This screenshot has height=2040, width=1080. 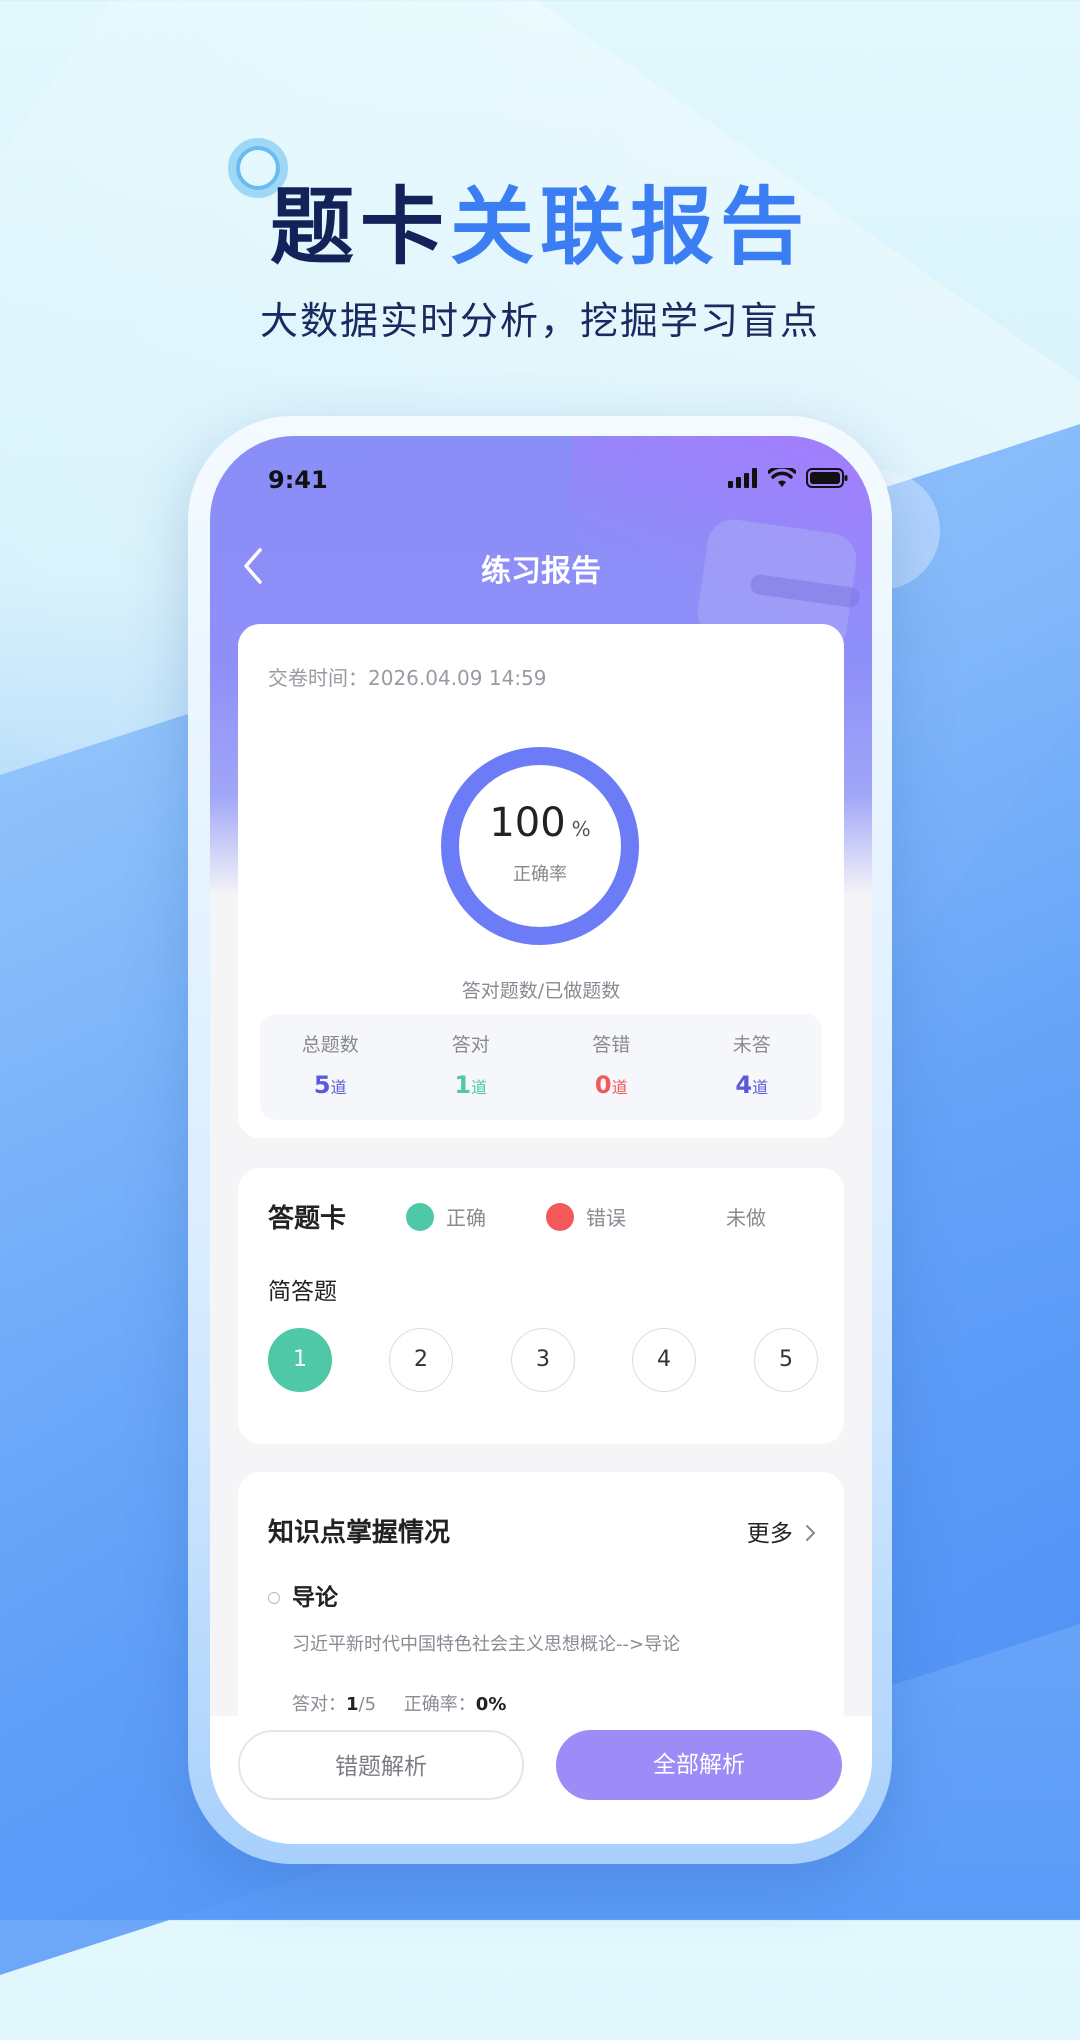 I want to click on stat-total: 总题数 5道, so click(x=330, y=1067).